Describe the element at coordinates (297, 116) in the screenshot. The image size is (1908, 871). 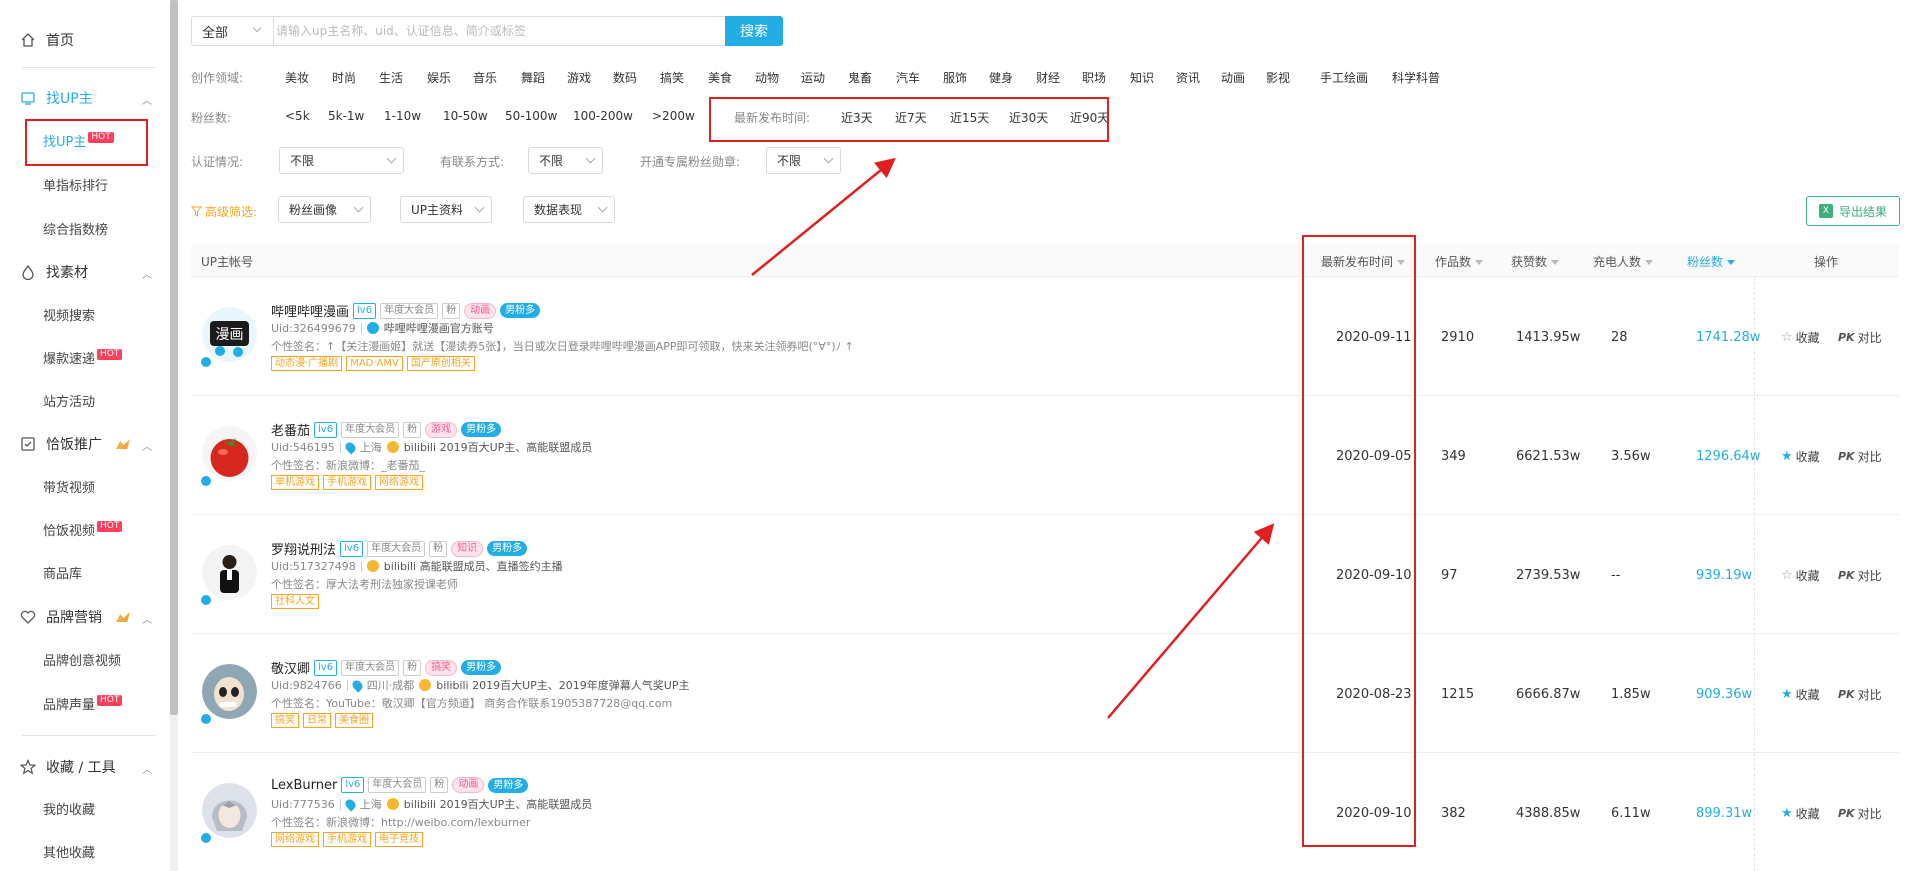
I see `fans-filter-option: <5k` at that location.